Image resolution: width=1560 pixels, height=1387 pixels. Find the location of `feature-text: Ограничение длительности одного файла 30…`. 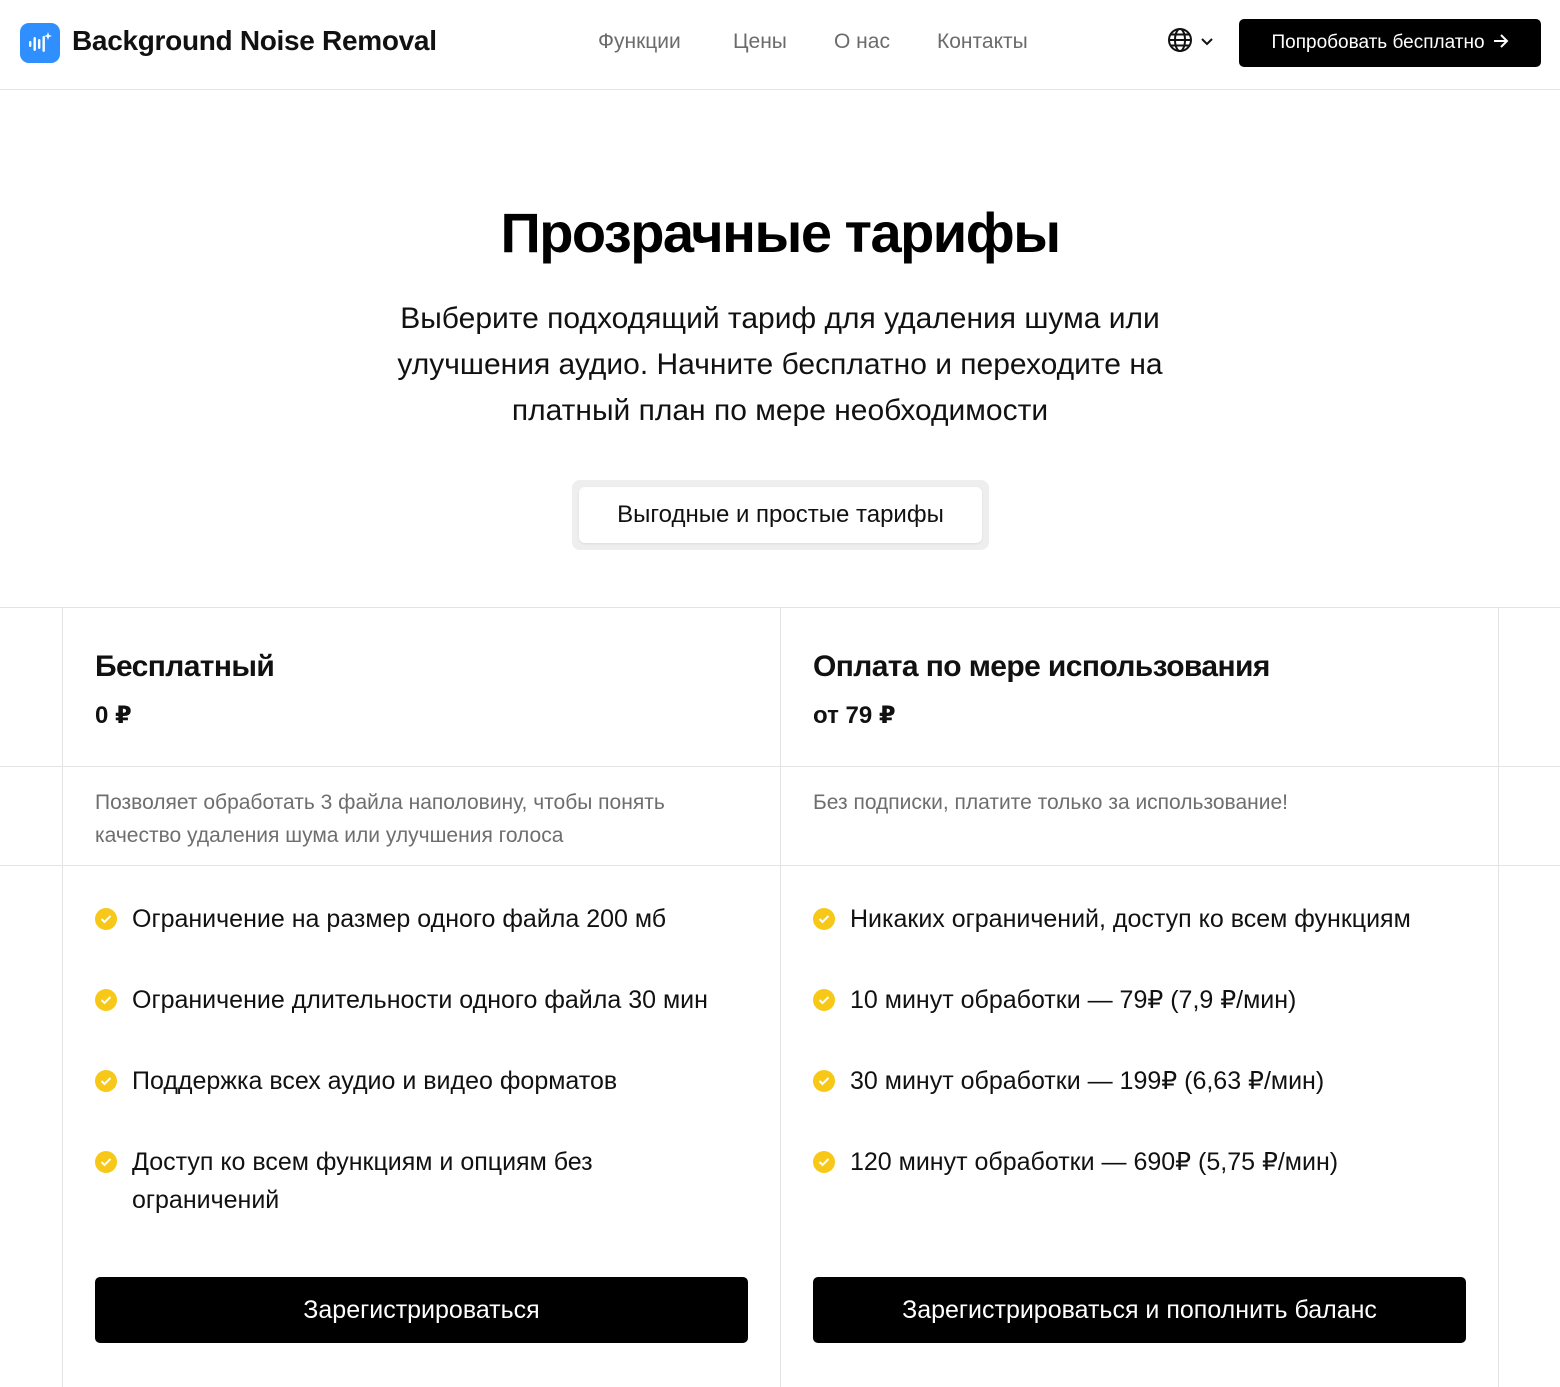

feature-text: Ограничение длительности одного файла 30… is located at coordinates (420, 1000).